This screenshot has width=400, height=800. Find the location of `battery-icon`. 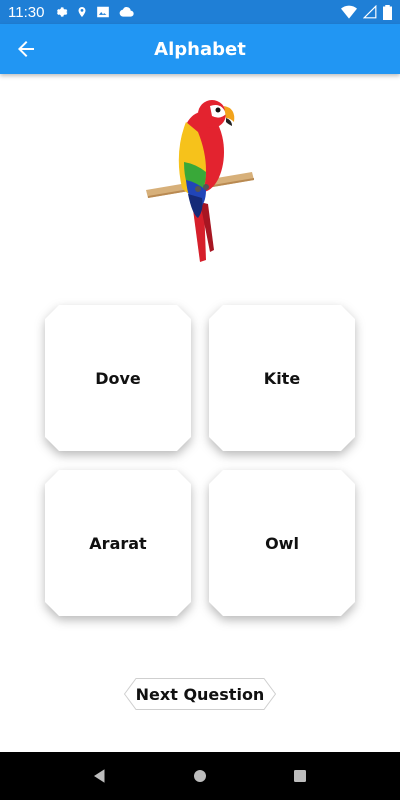

battery-icon is located at coordinates (387, 12).